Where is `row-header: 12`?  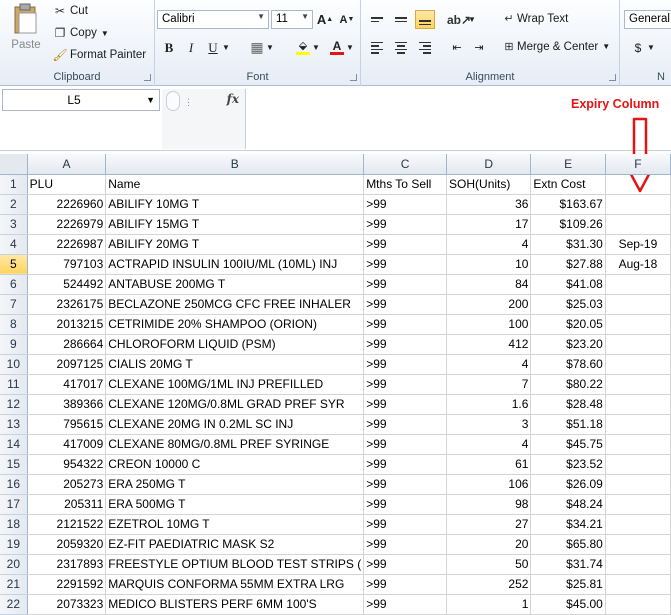 row-header: 12 is located at coordinates (14, 404).